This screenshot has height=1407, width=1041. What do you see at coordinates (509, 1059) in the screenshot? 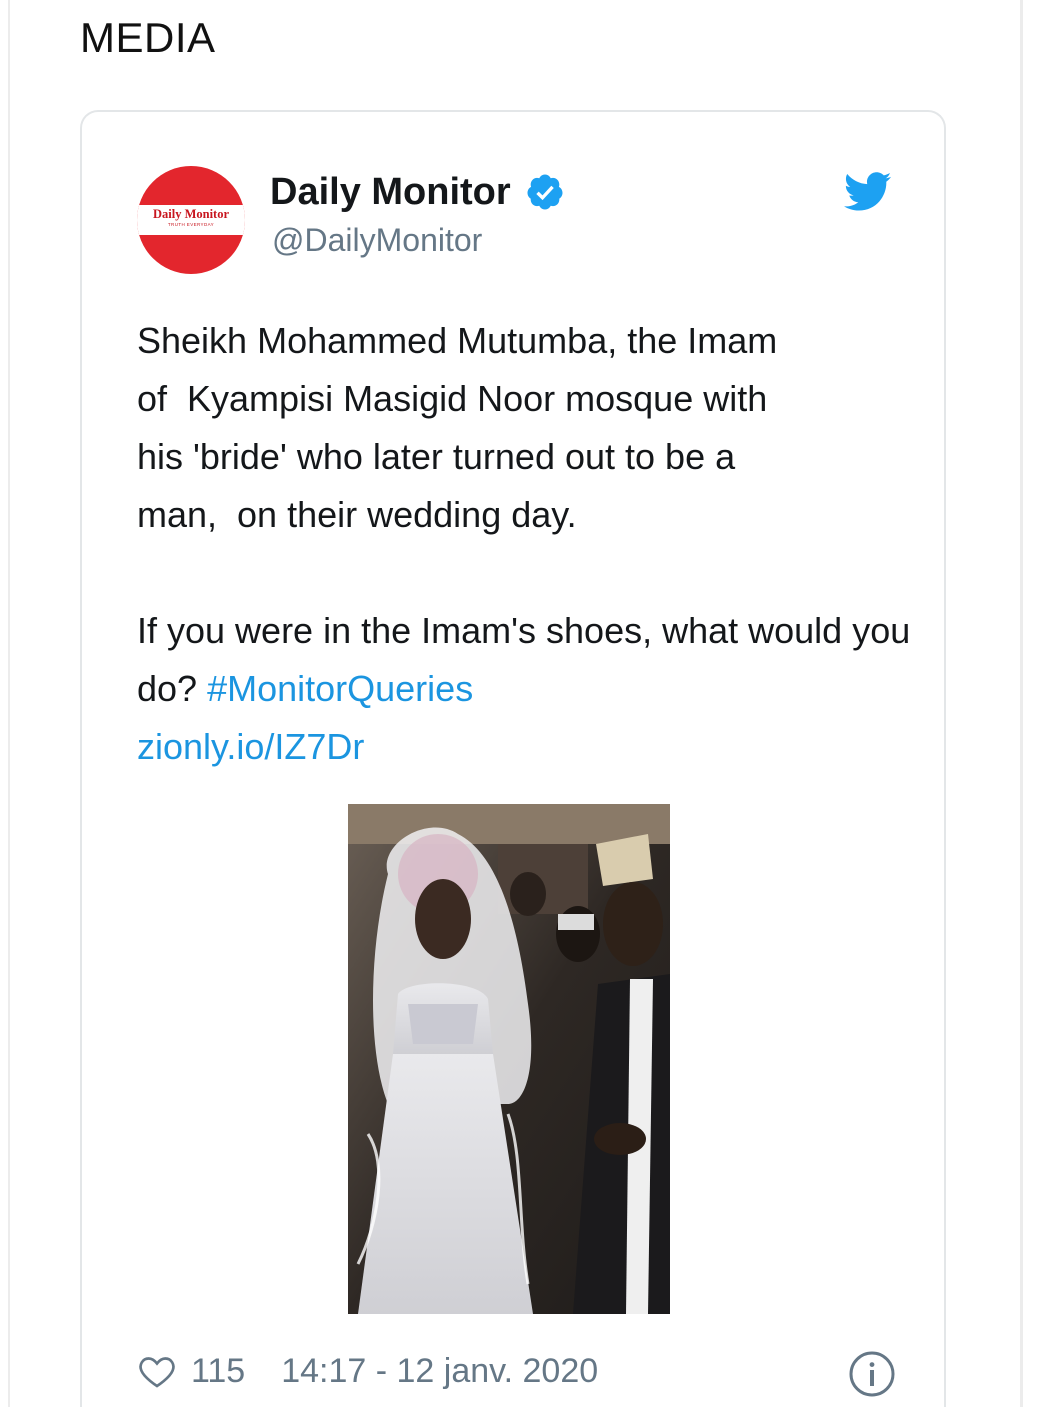
I see `tweet-photo` at bounding box center [509, 1059].